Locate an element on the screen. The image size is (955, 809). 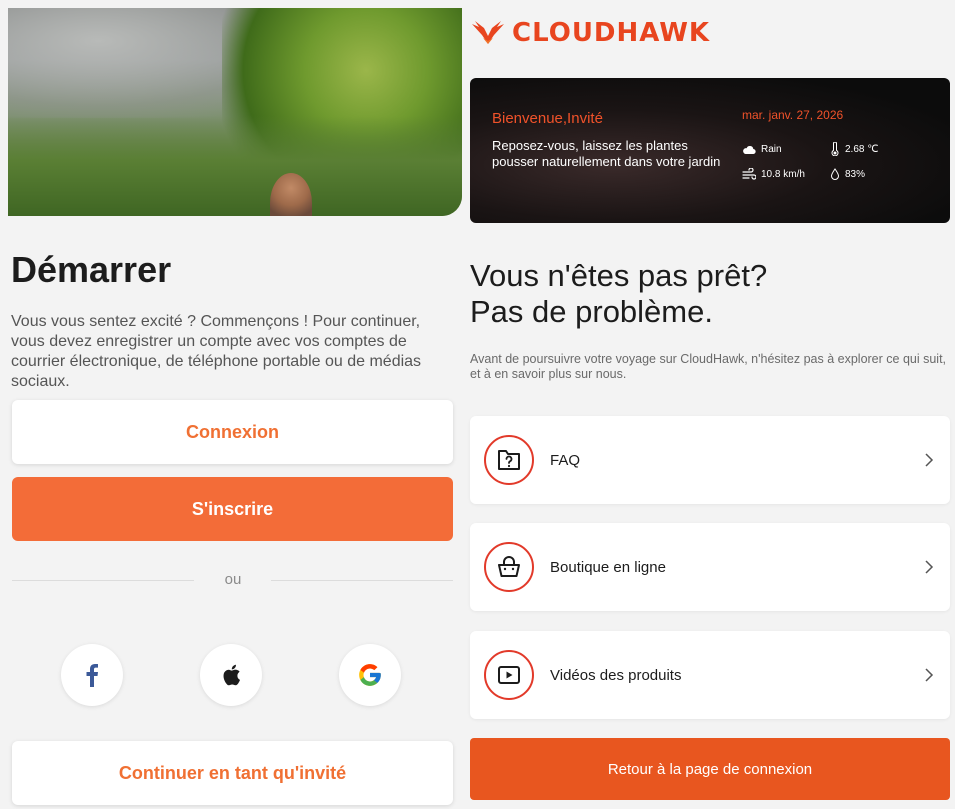
hero-image is located at coordinates (235, 112).